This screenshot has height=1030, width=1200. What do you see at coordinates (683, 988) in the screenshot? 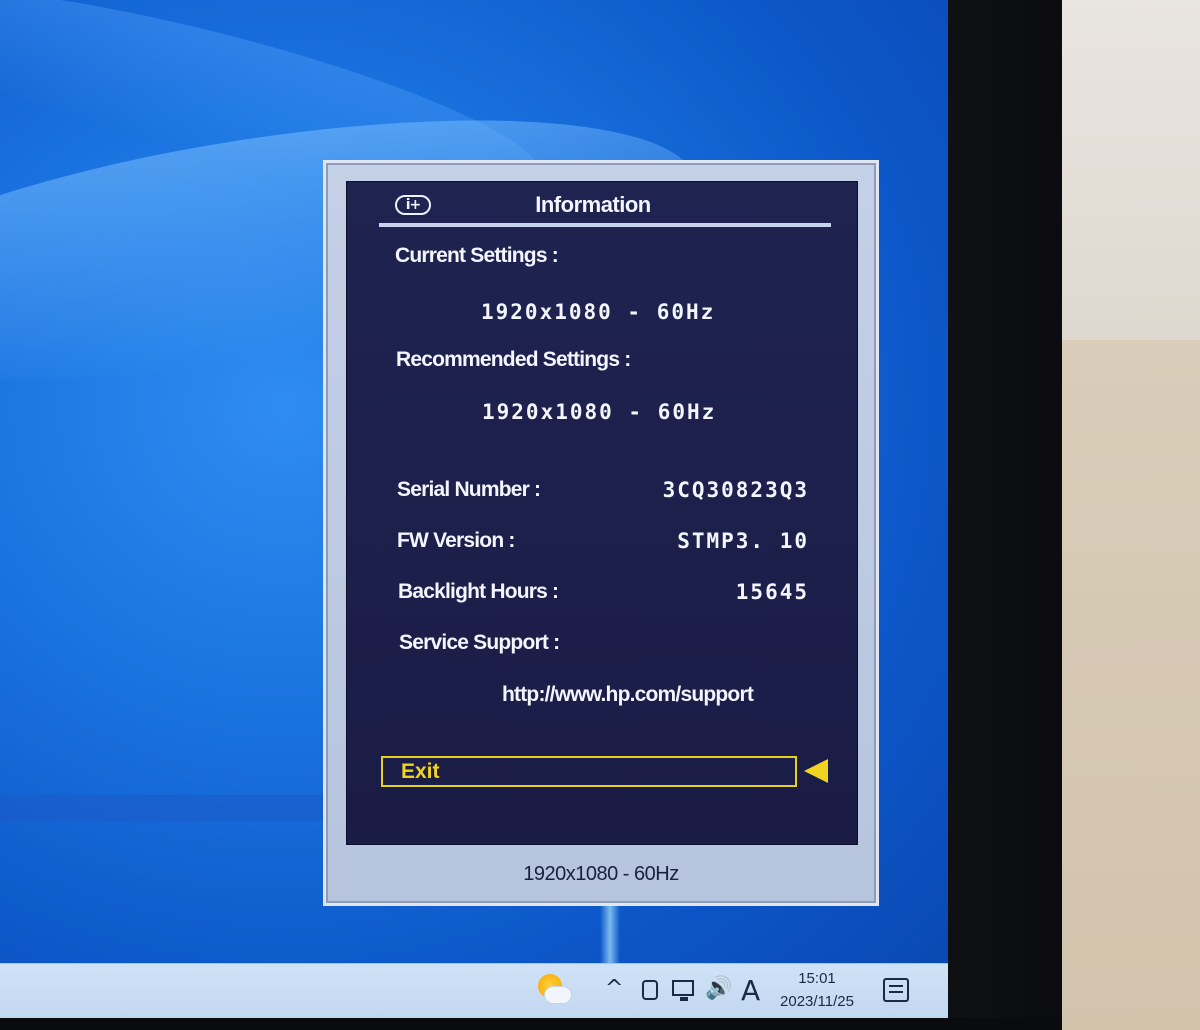
I see `network-icon` at bounding box center [683, 988].